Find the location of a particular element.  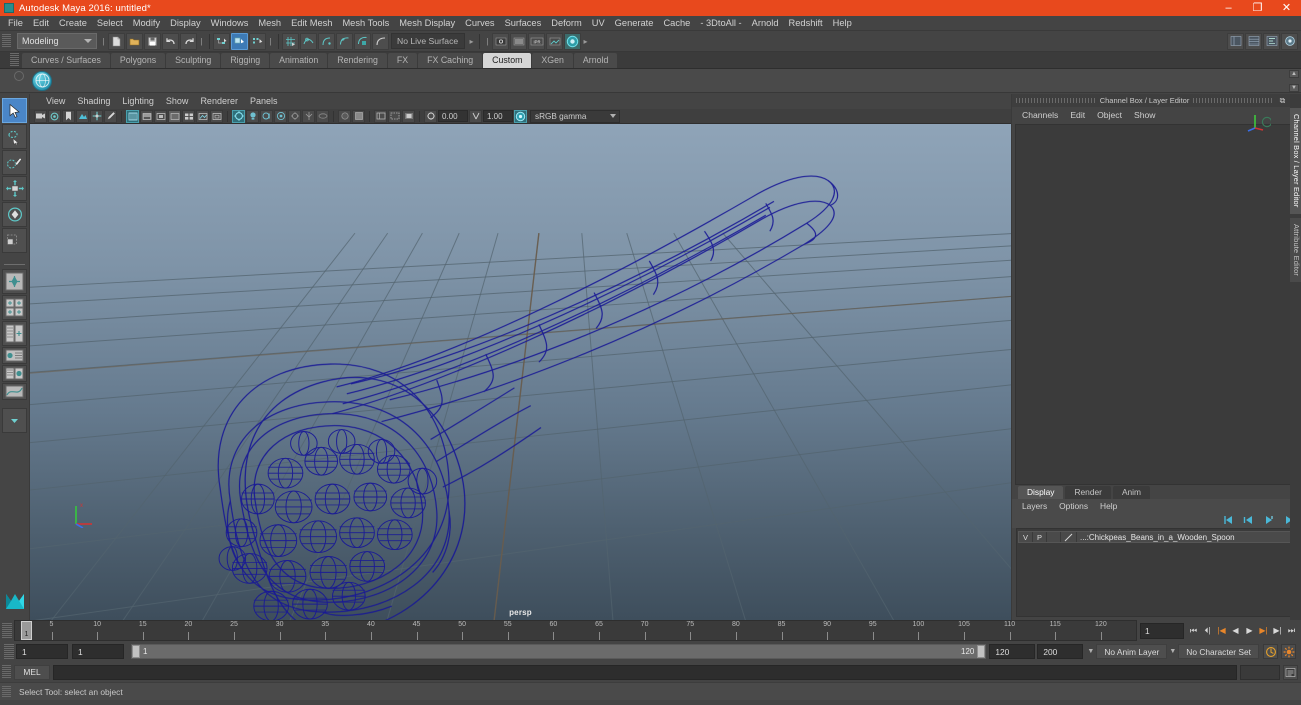

layer-visibility-toggle: V is located at coordinates (1026, 537).